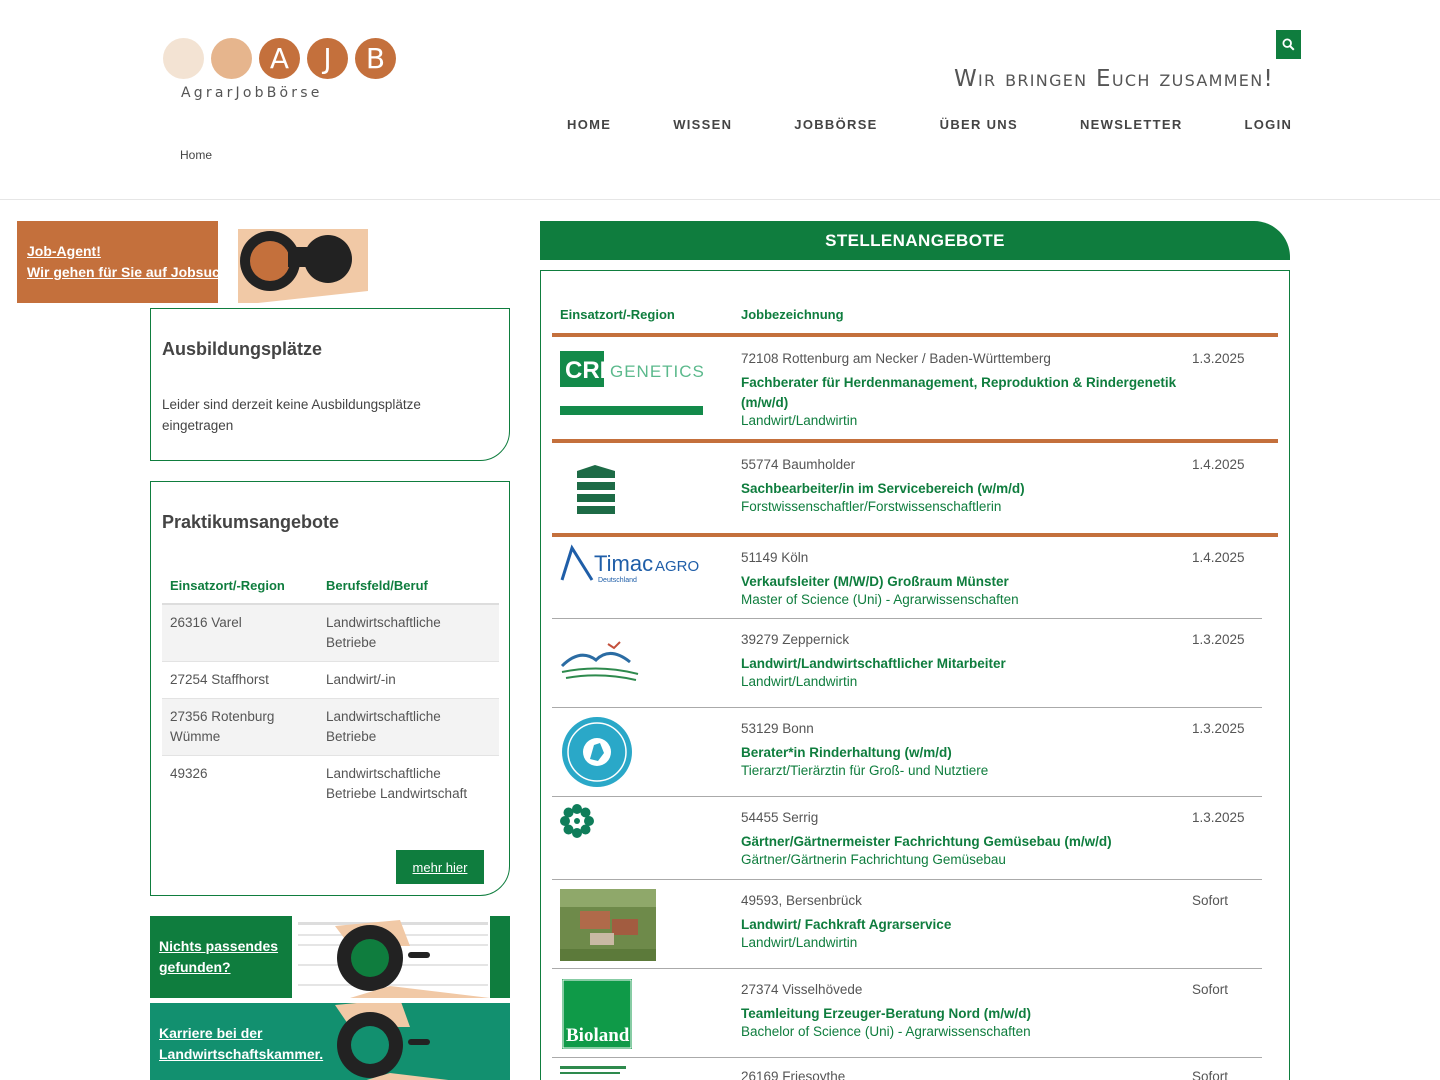 This screenshot has width=1440, height=1080. I want to click on nav-home: HOME, so click(589, 124).